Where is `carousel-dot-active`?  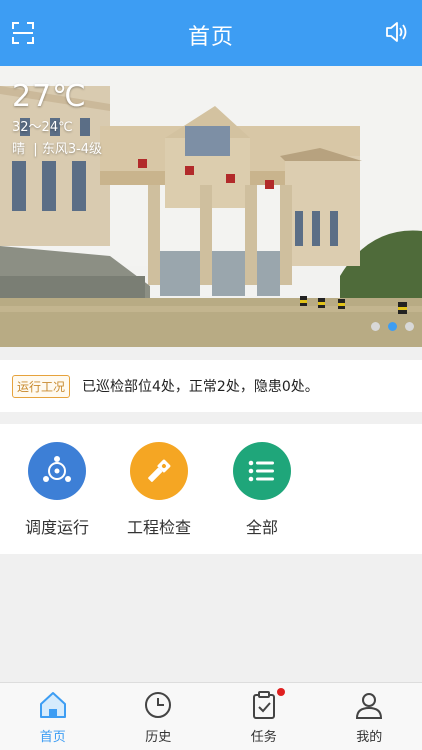 carousel-dot-active is located at coordinates (392, 326).